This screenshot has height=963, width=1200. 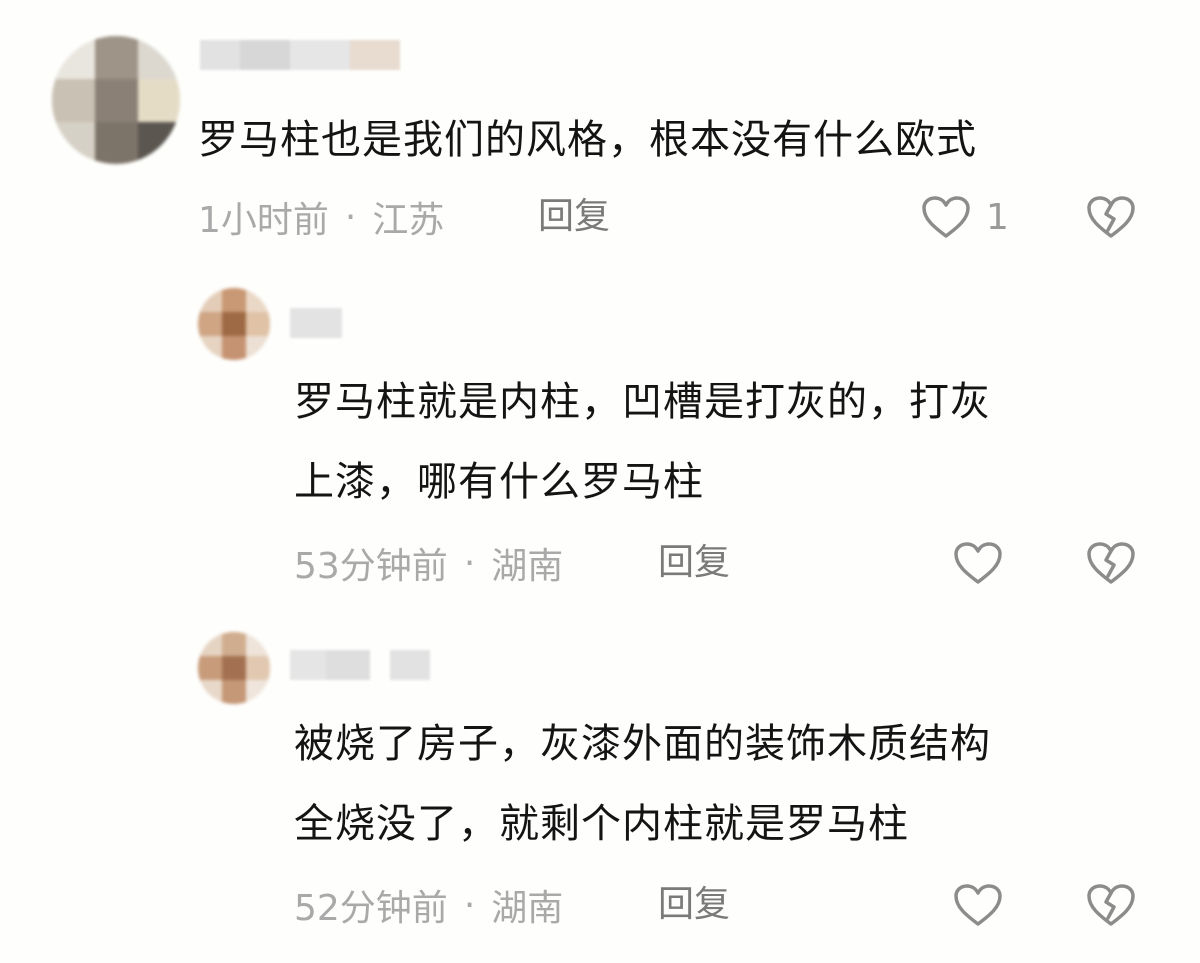 What do you see at coordinates (587, 140) in the screenshot?
I see `comment-text: 罗马柱也是我们的风格，根本没有什么欧式` at bounding box center [587, 140].